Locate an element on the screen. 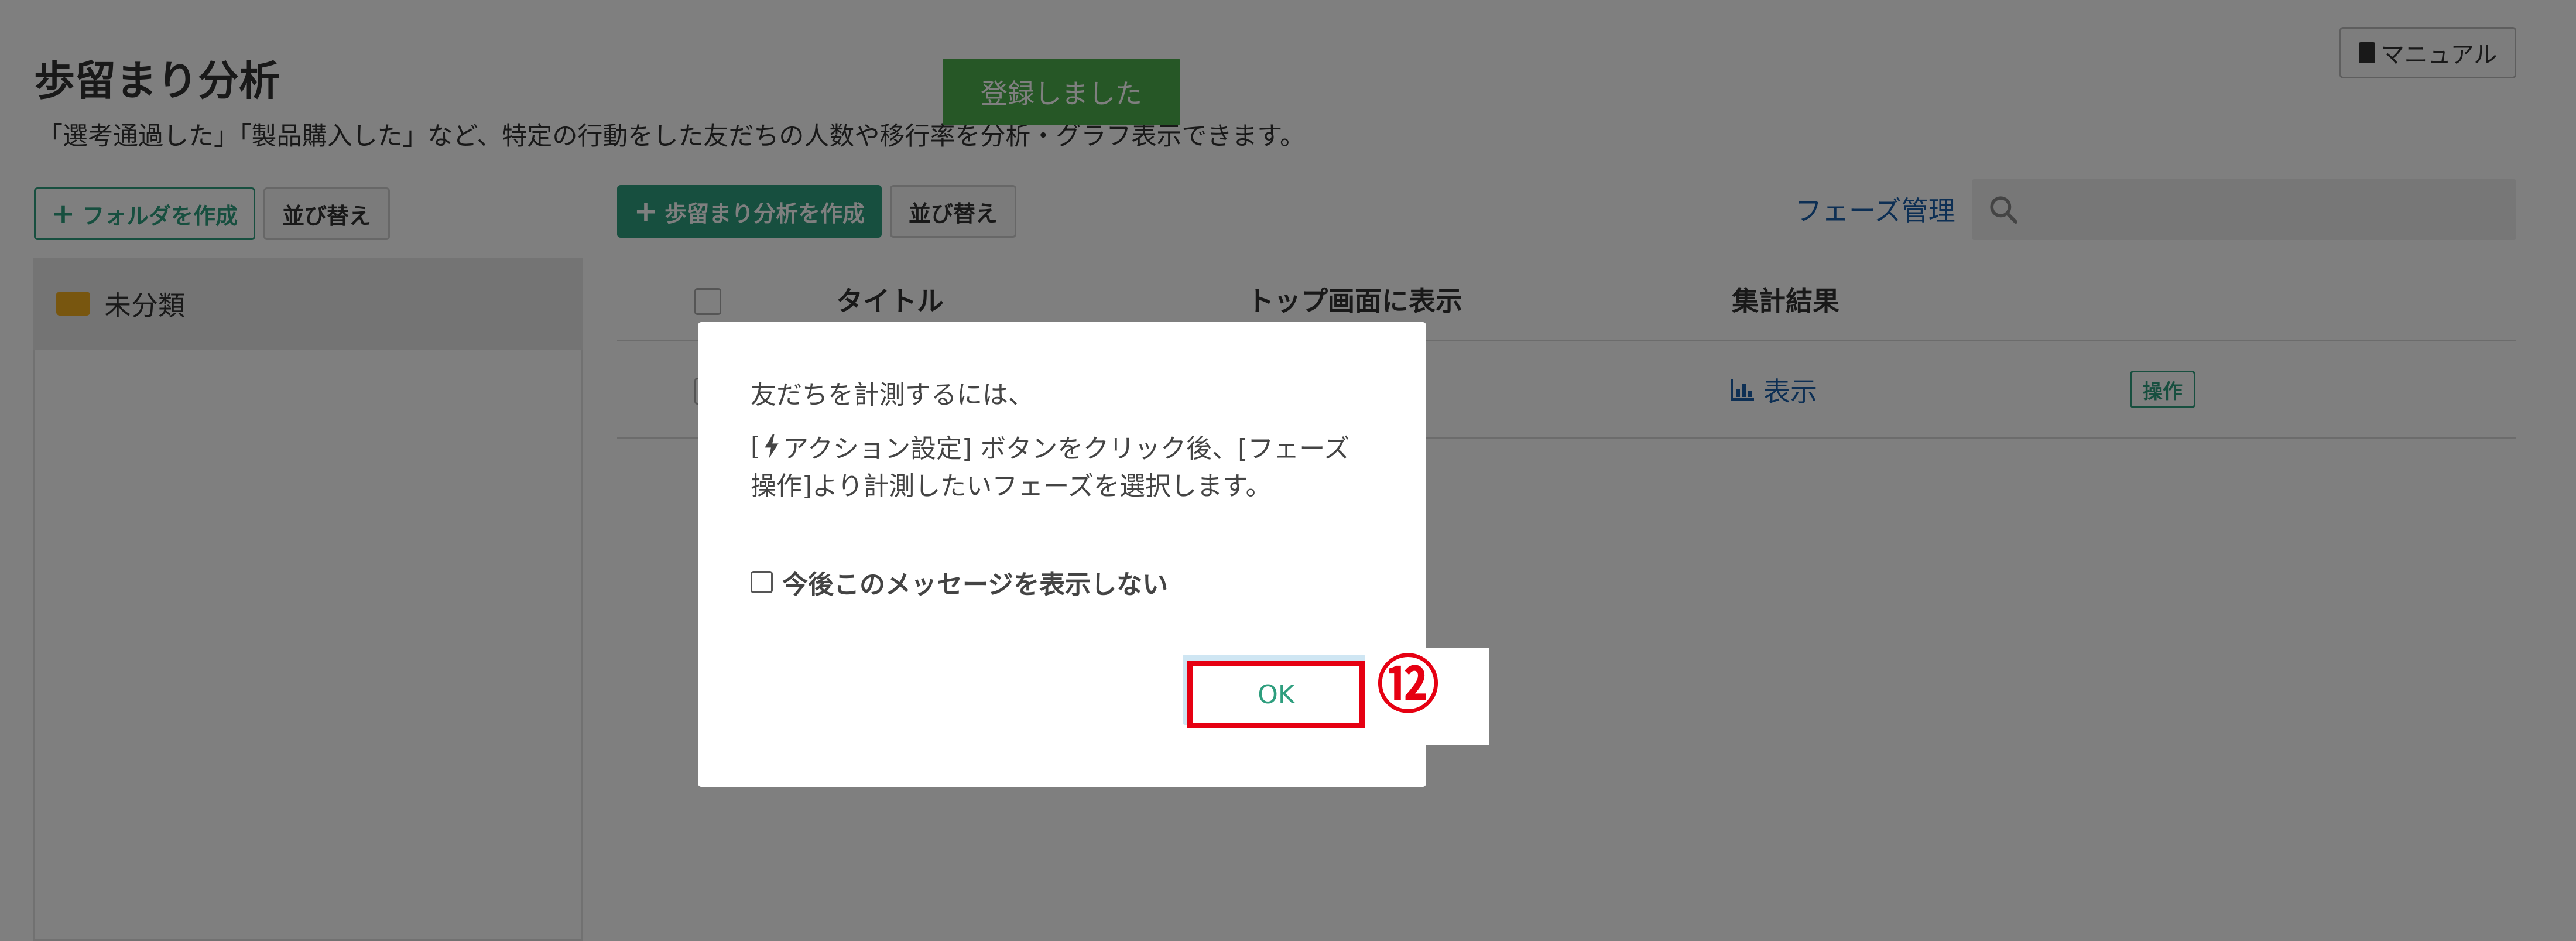 This screenshot has height=941, width=2576. lightning-icon is located at coordinates (772, 446).